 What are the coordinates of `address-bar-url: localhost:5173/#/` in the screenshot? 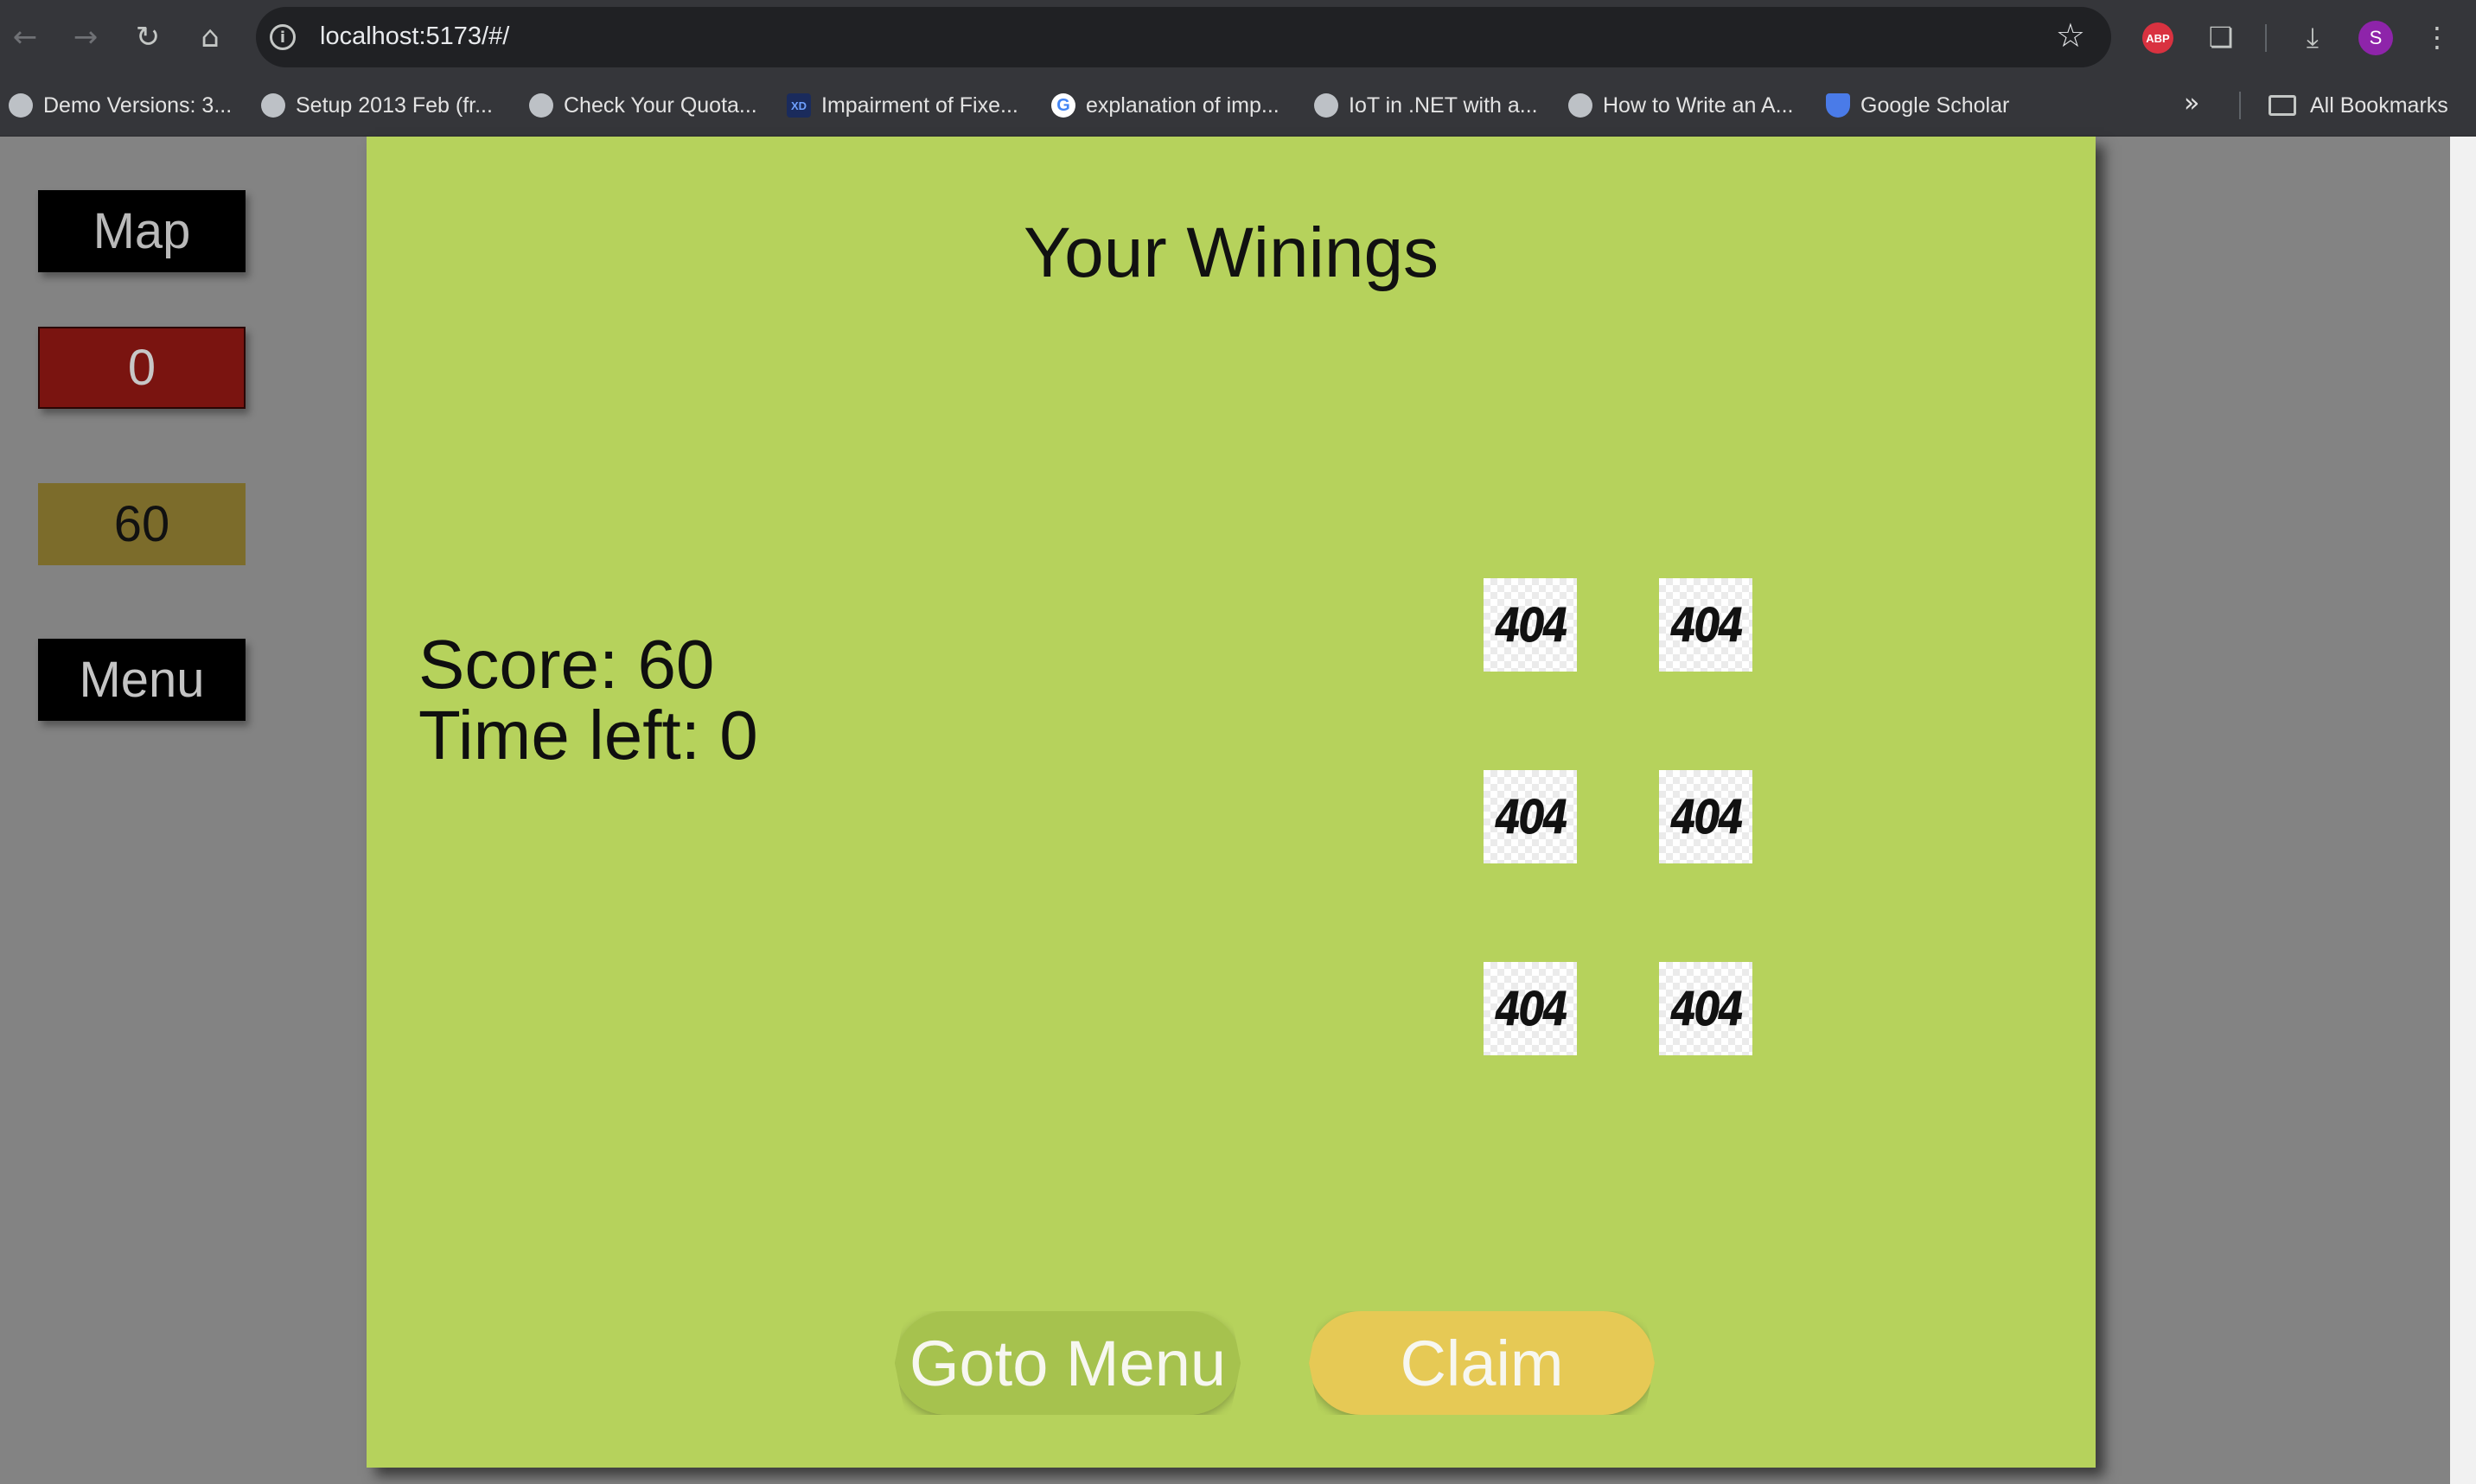 It's located at (414, 37).